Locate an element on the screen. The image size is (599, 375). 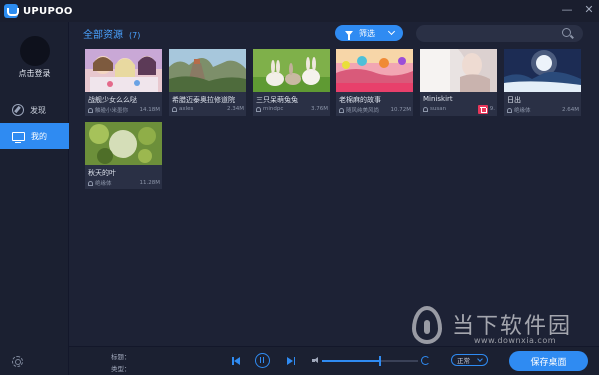
save-desktop-button: 保存桌面 is located at coordinates (548, 361).